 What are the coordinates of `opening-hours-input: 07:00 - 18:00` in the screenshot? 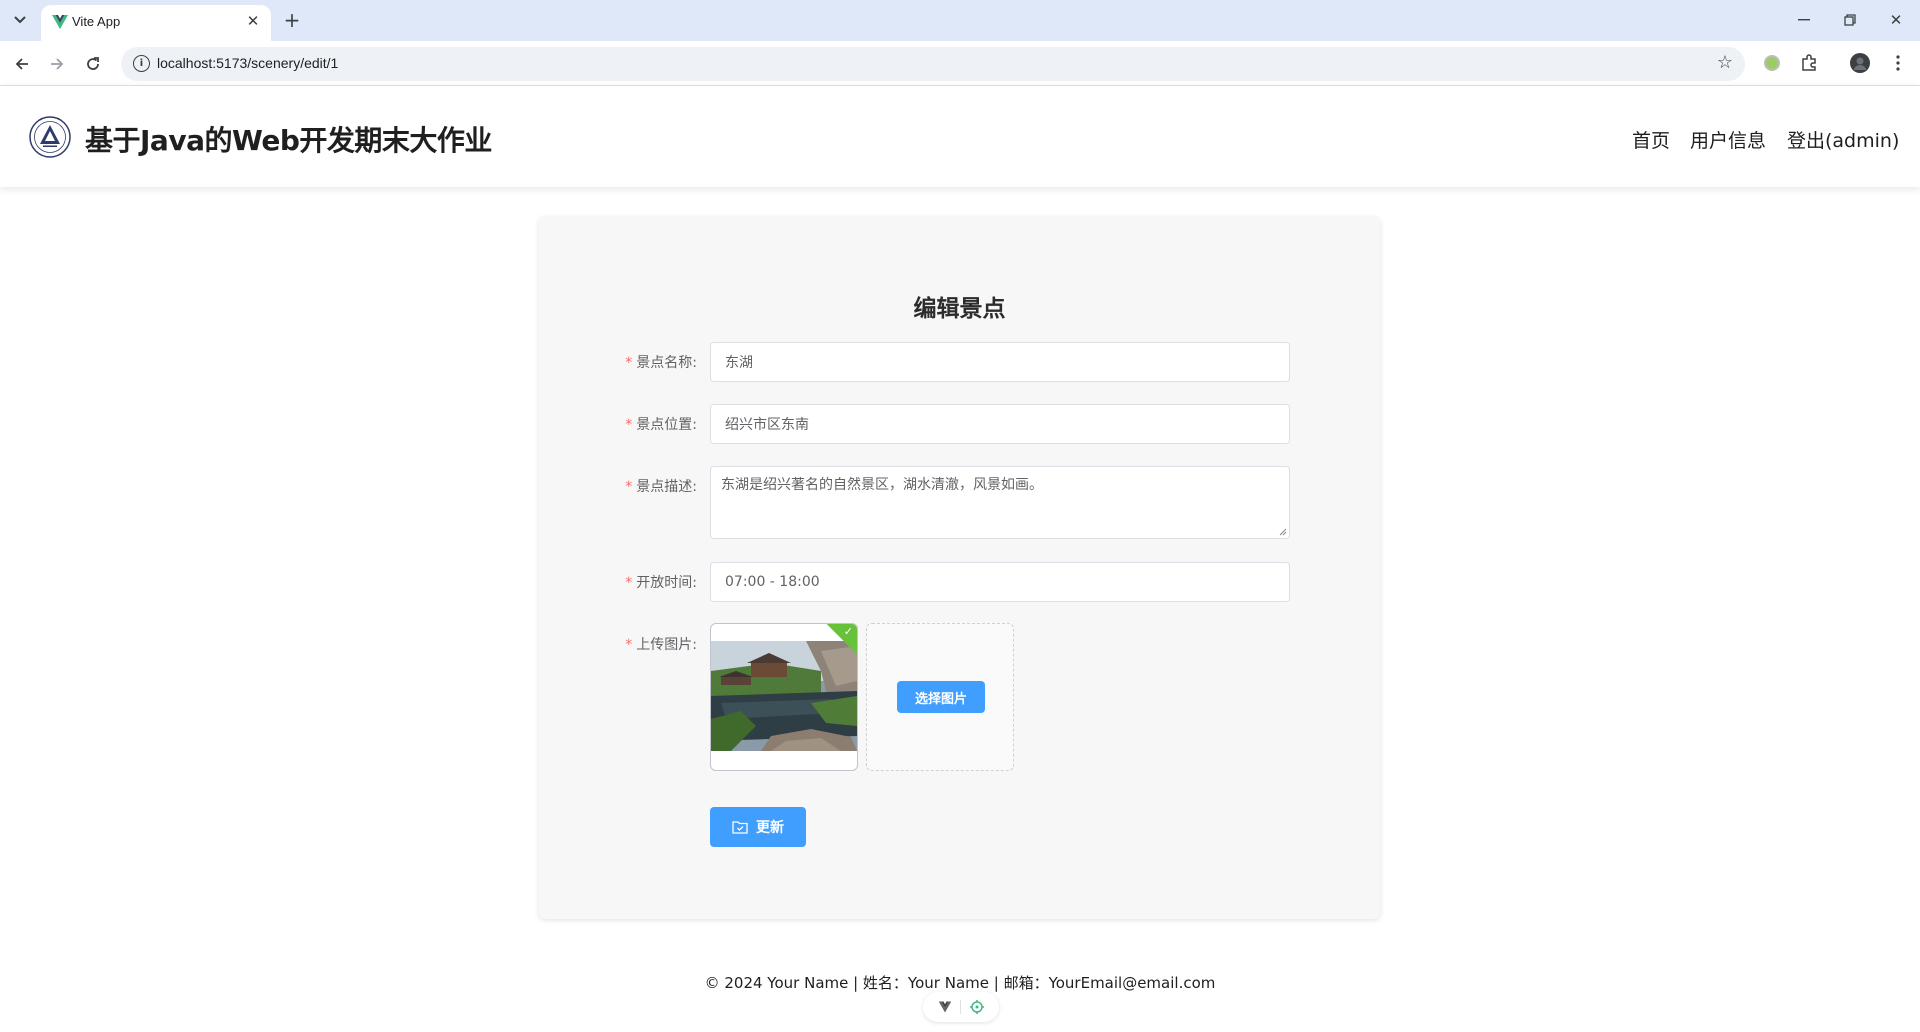 It's located at (1000, 582).